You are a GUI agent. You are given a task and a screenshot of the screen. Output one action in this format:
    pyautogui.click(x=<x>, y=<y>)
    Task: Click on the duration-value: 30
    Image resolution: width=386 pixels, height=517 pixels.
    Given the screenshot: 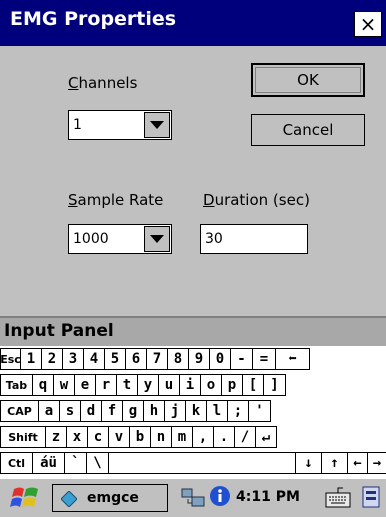 What is the action you would take?
    pyautogui.click(x=214, y=239)
    